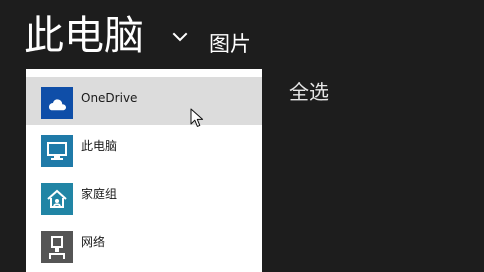  Describe the element at coordinates (84, 36) in the screenshot. I see `location-title: 此电脑` at that location.